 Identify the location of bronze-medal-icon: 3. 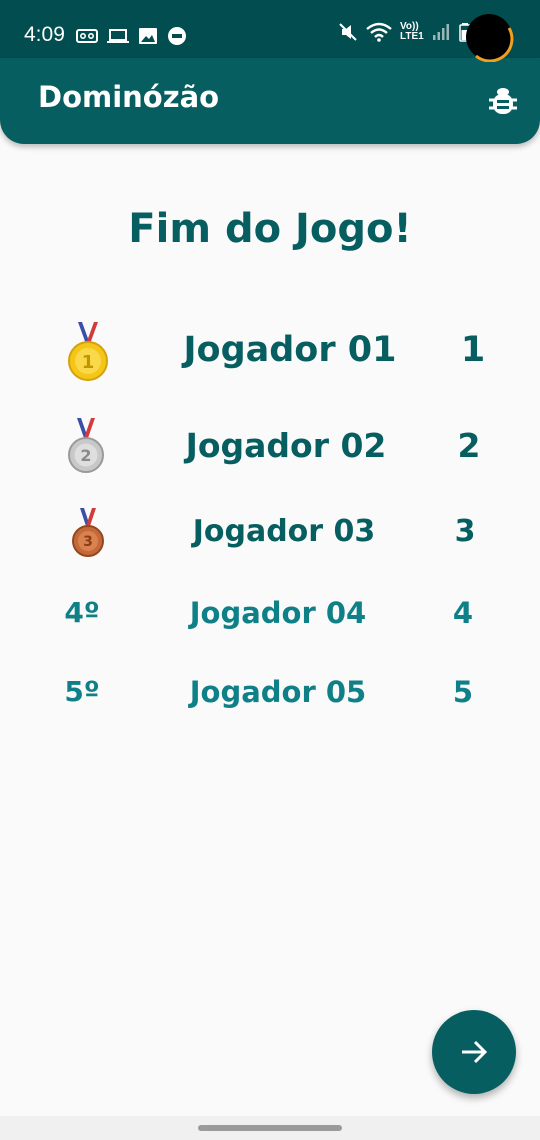
(88, 535).